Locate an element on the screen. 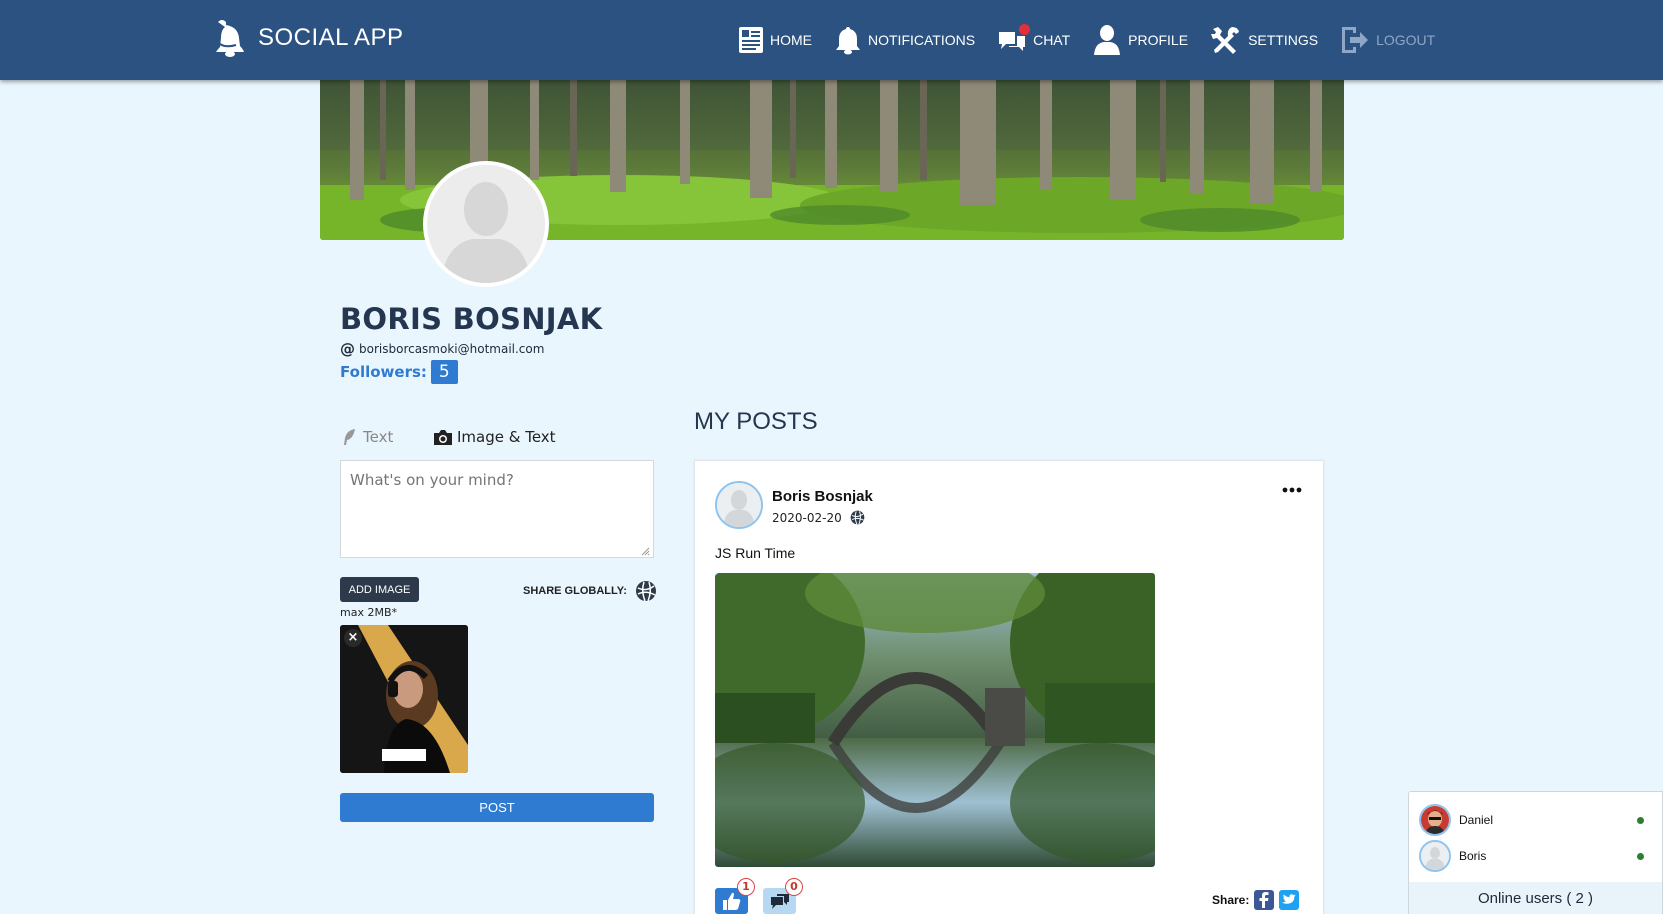 This screenshot has height=914, width=1663. post-image is located at coordinates (935, 720).